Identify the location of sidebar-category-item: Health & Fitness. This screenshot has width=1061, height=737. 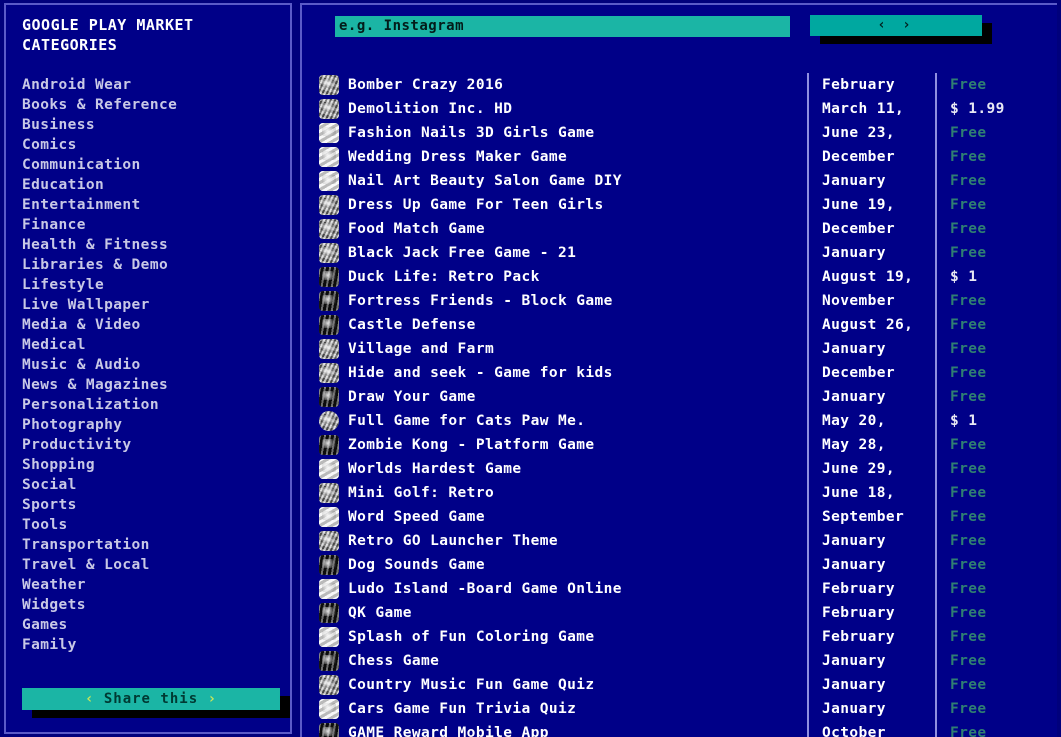
(156, 245).